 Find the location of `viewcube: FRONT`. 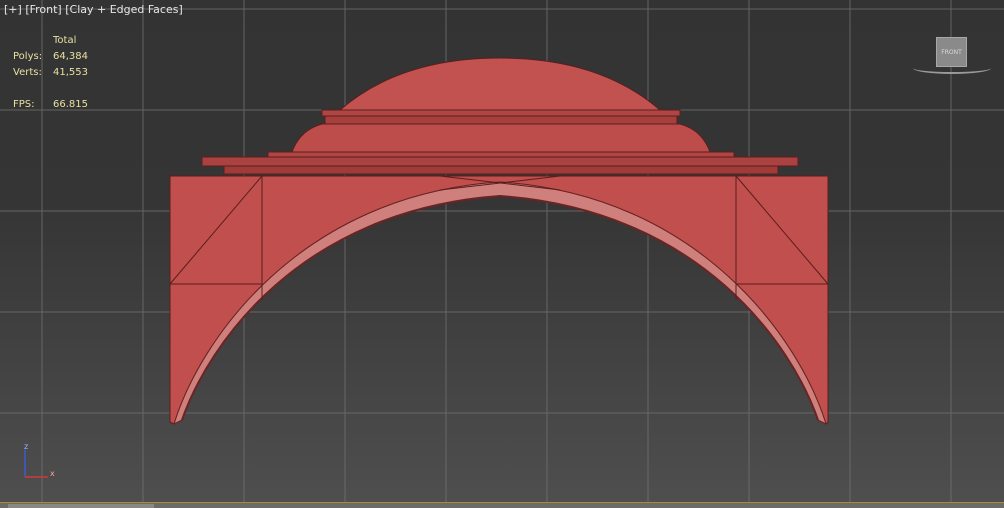

viewcube: FRONT is located at coordinates (952, 57).